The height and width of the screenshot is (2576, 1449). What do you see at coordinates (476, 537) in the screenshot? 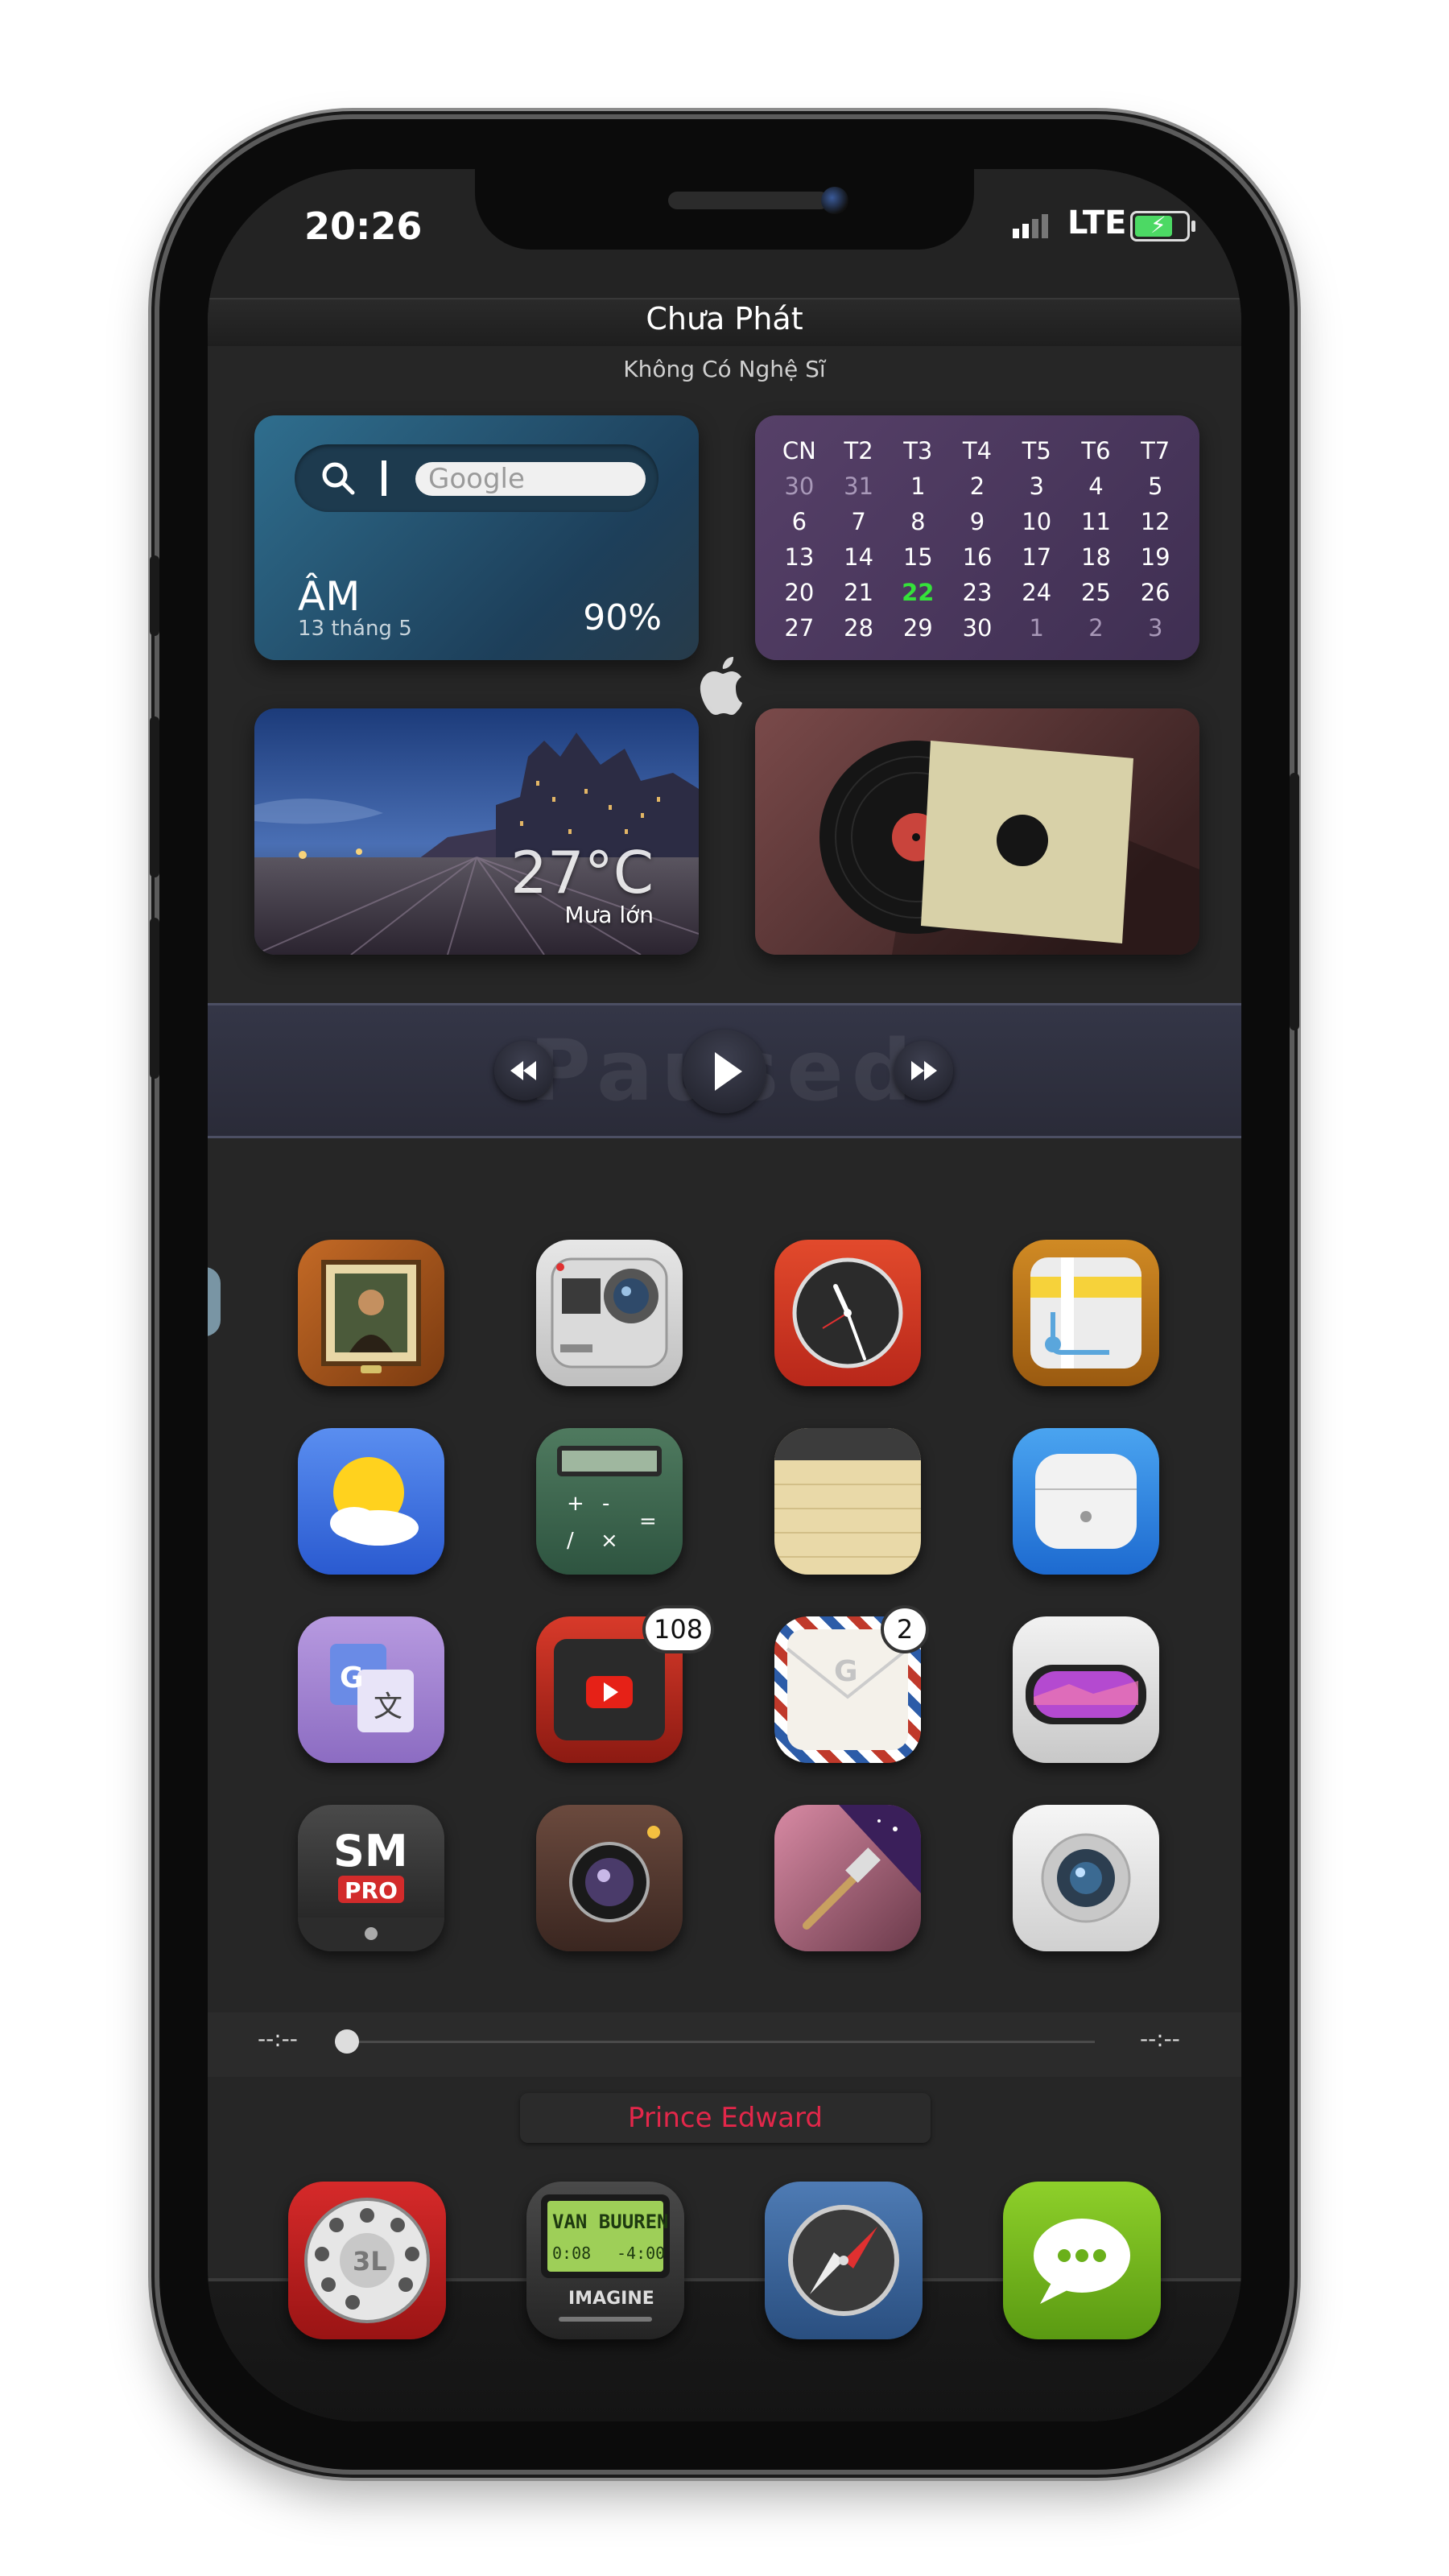
I see `weather-search-widget: Google ÂM 13 tháng 5 90%` at bounding box center [476, 537].